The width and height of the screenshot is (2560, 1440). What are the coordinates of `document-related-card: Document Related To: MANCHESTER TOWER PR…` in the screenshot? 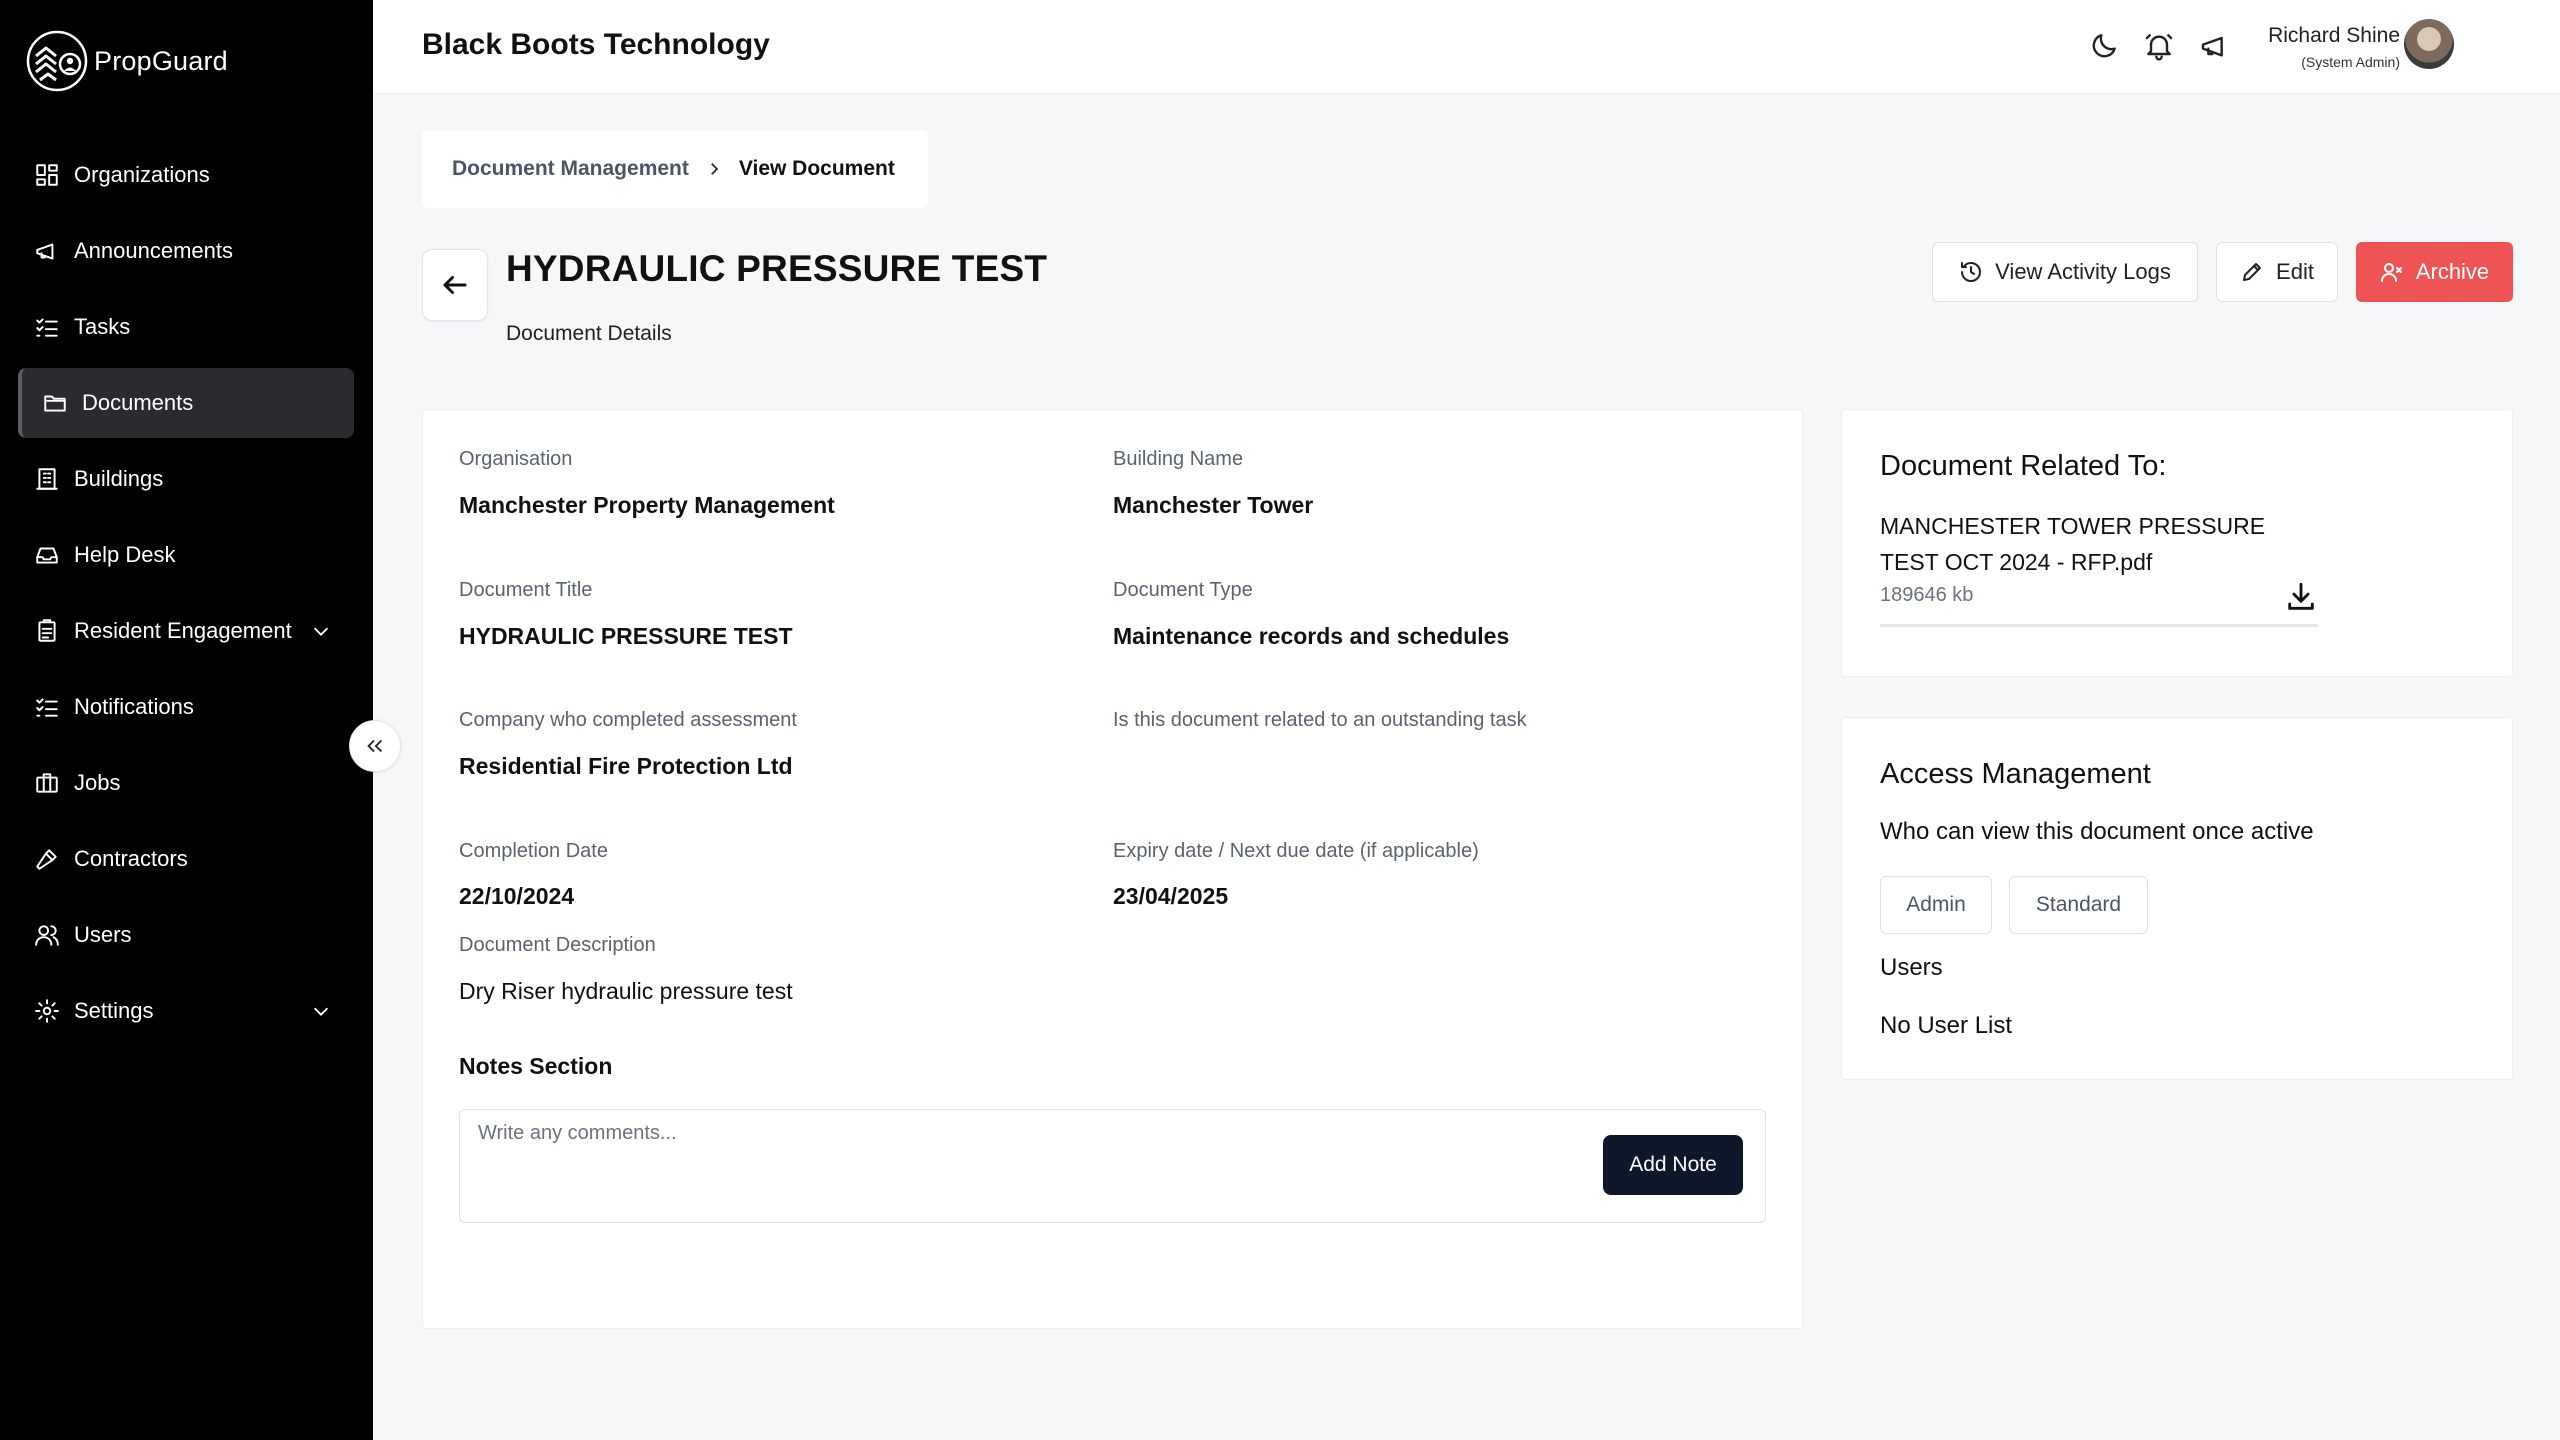 It's located at (2177, 543).